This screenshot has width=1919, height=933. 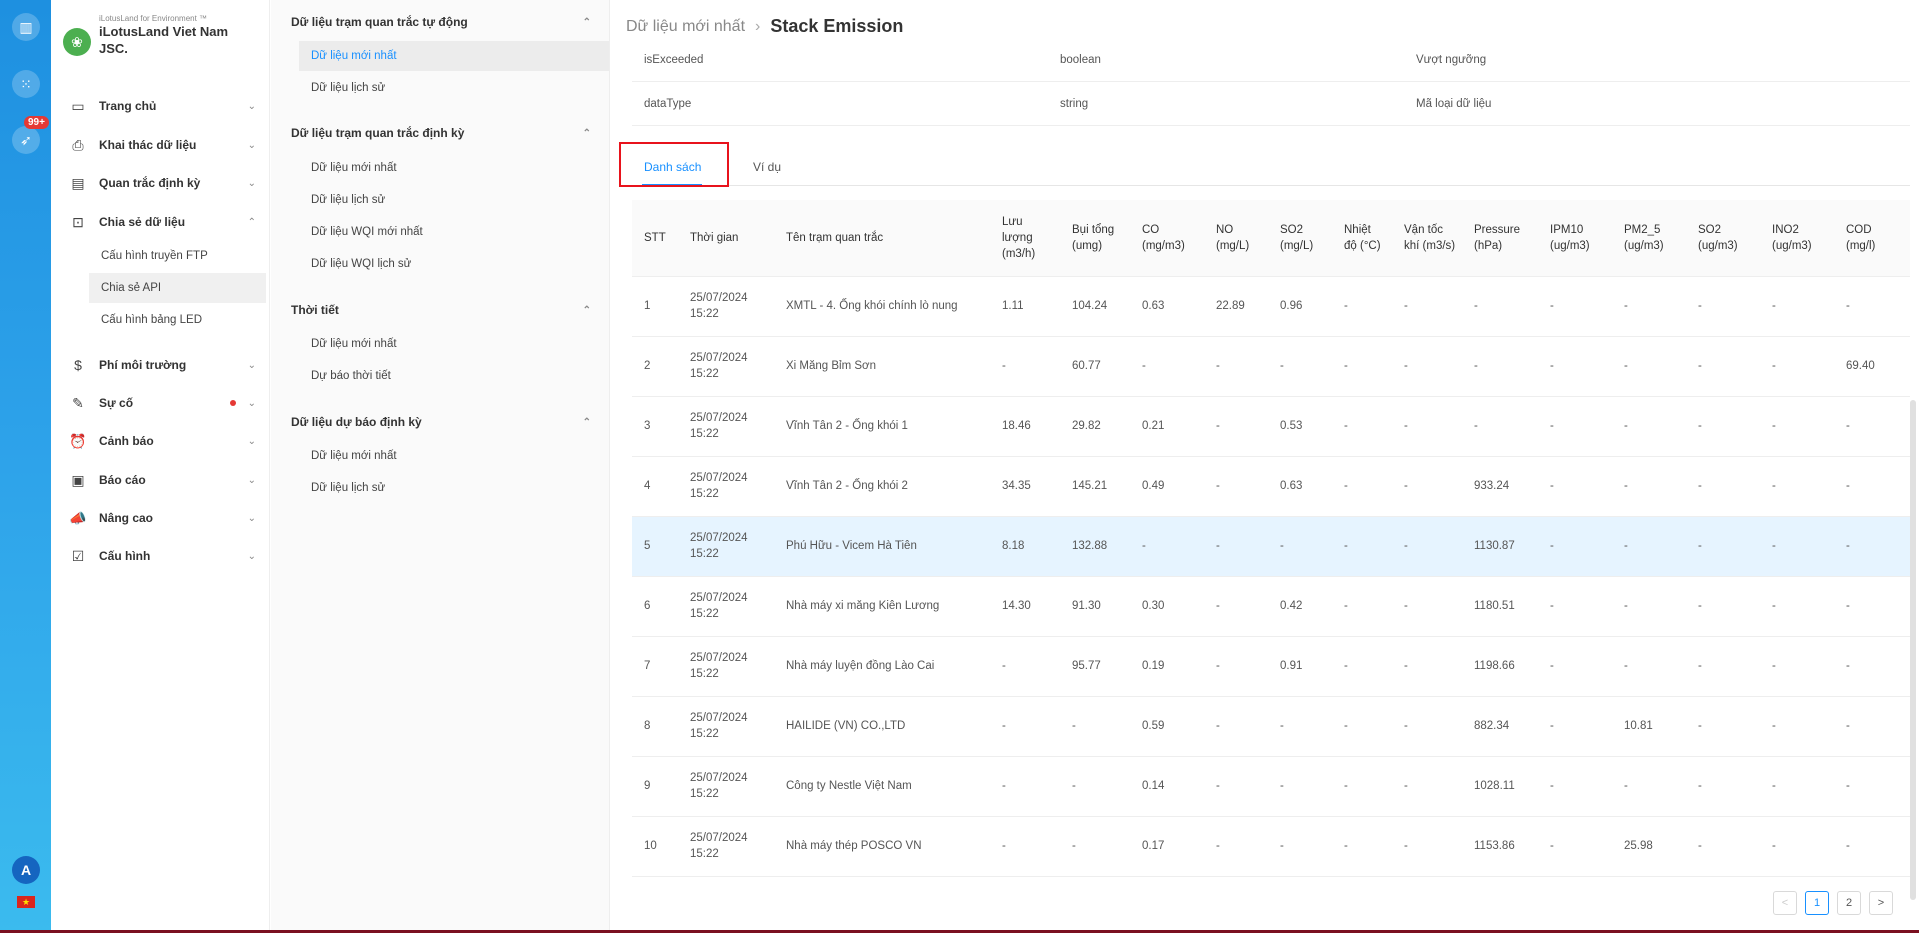 I want to click on prev-page-button: <, so click(x=1785, y=903).